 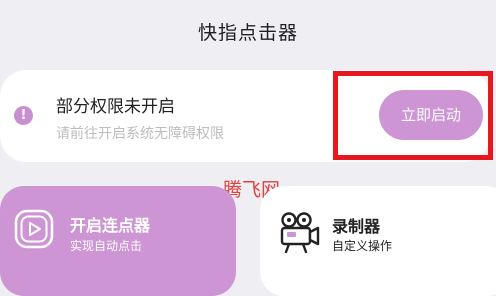 I want to click on warning-icon: !, so click(x=23, y=115).